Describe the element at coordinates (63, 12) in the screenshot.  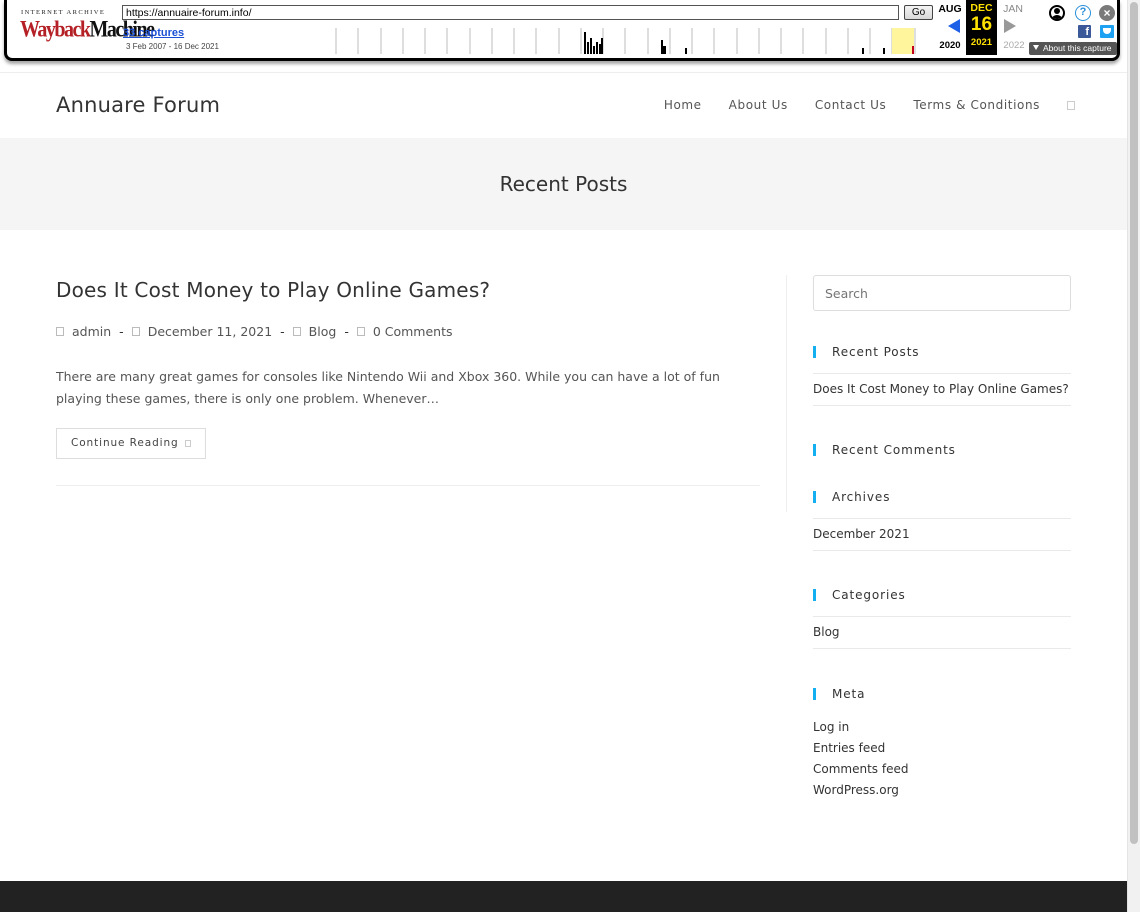
I see `internet-archive-label: INTERNET ARCHIVE` at that location.